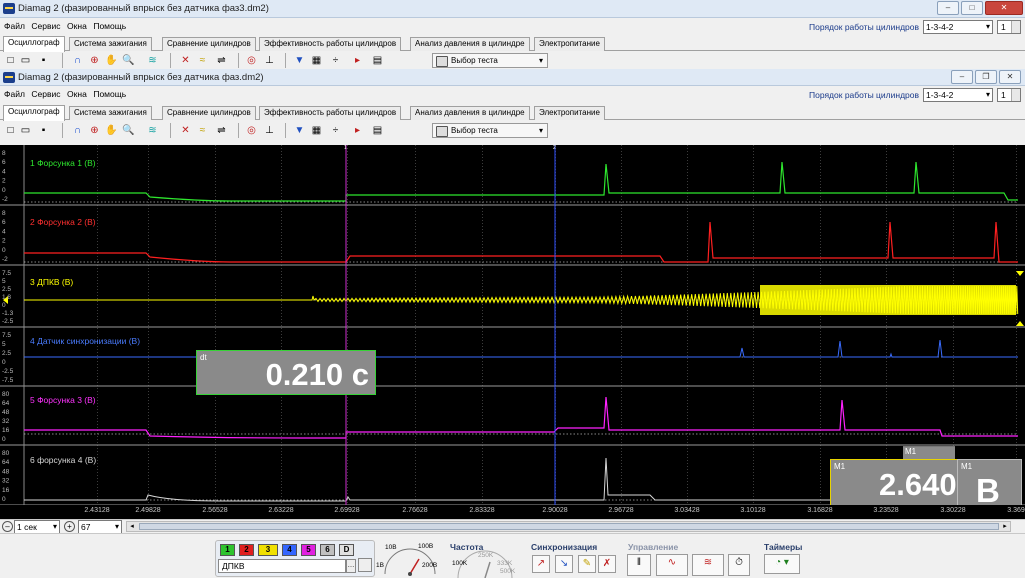 The width and height of the screenshot is (1025, 578). Describe the element at coordinates (607, 564) in the screenshot. I see `sync-off-icon: ✗` at that location.